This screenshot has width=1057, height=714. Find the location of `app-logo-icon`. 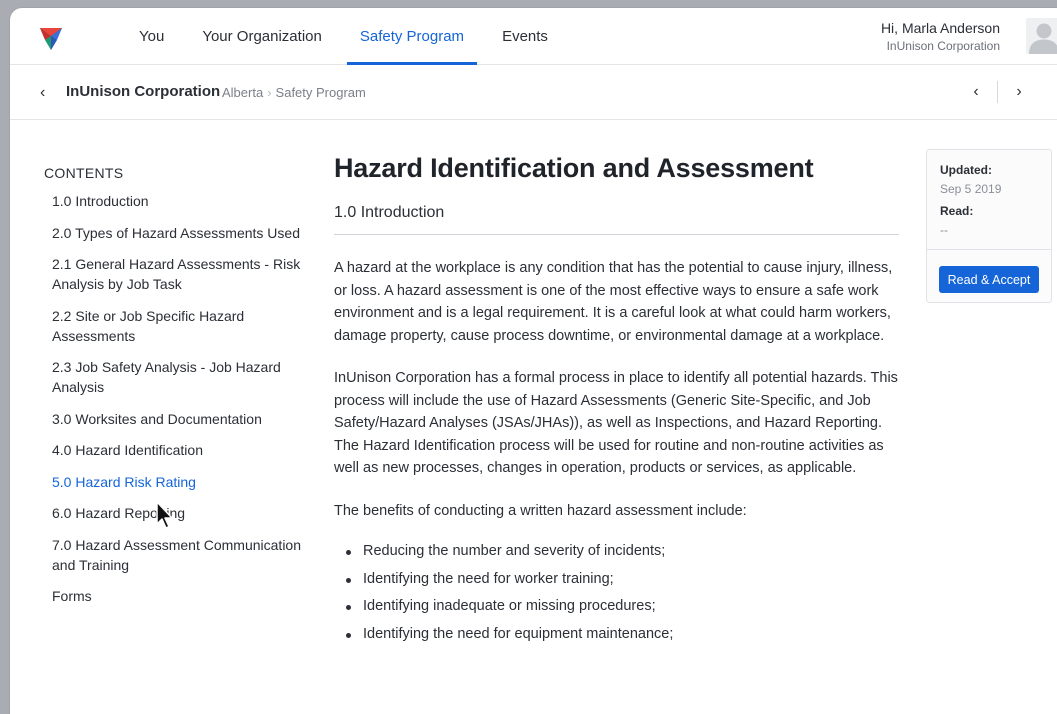

app-logo-icon is located at coordinates (51, 39).